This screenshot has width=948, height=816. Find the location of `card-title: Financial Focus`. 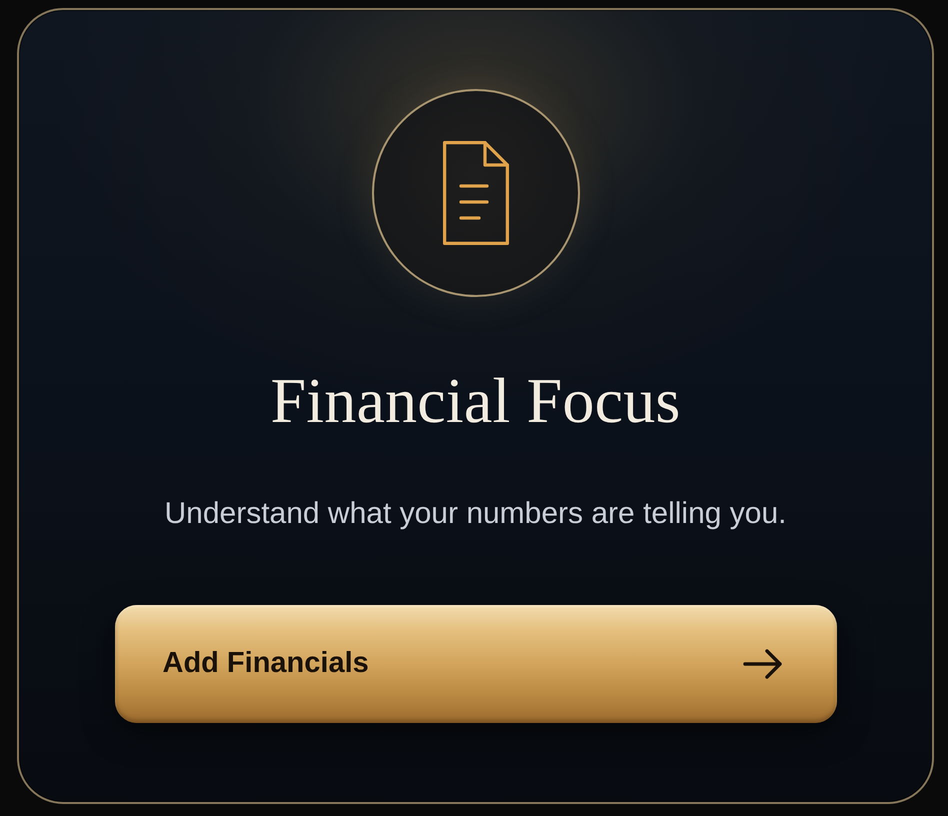

card-title: Financial Focus is located at coordinates (475, 401).